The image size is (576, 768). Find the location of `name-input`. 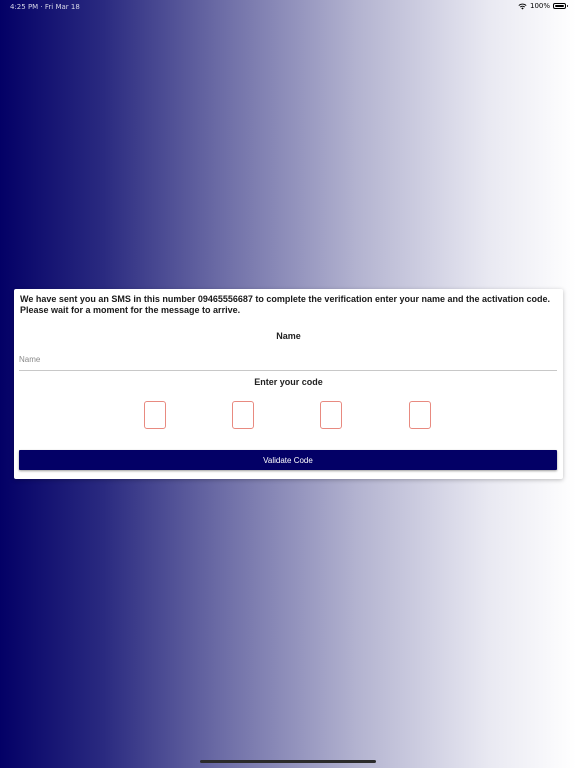

name-input is located at coordinates (288, 360).